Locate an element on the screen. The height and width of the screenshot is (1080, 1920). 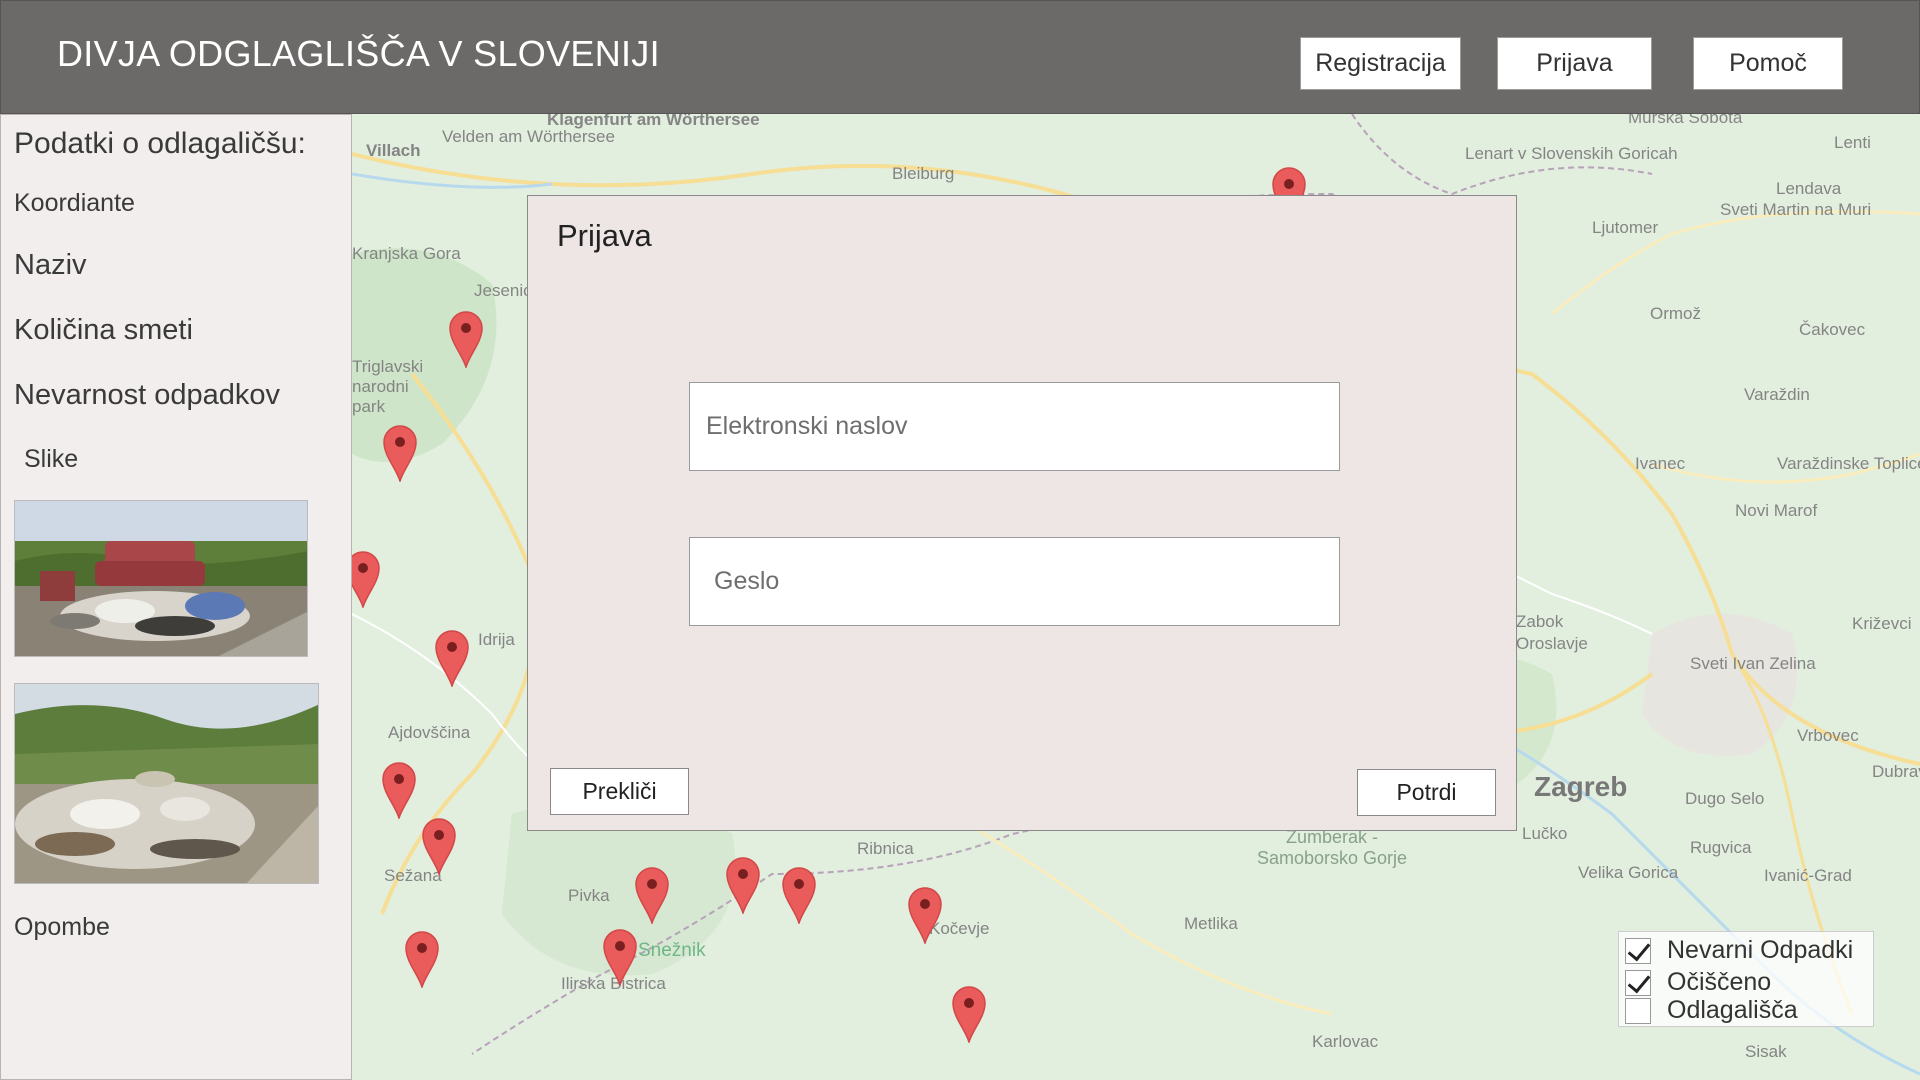
legend-label: Odlagališča is located at coordinates (1732, 1010).